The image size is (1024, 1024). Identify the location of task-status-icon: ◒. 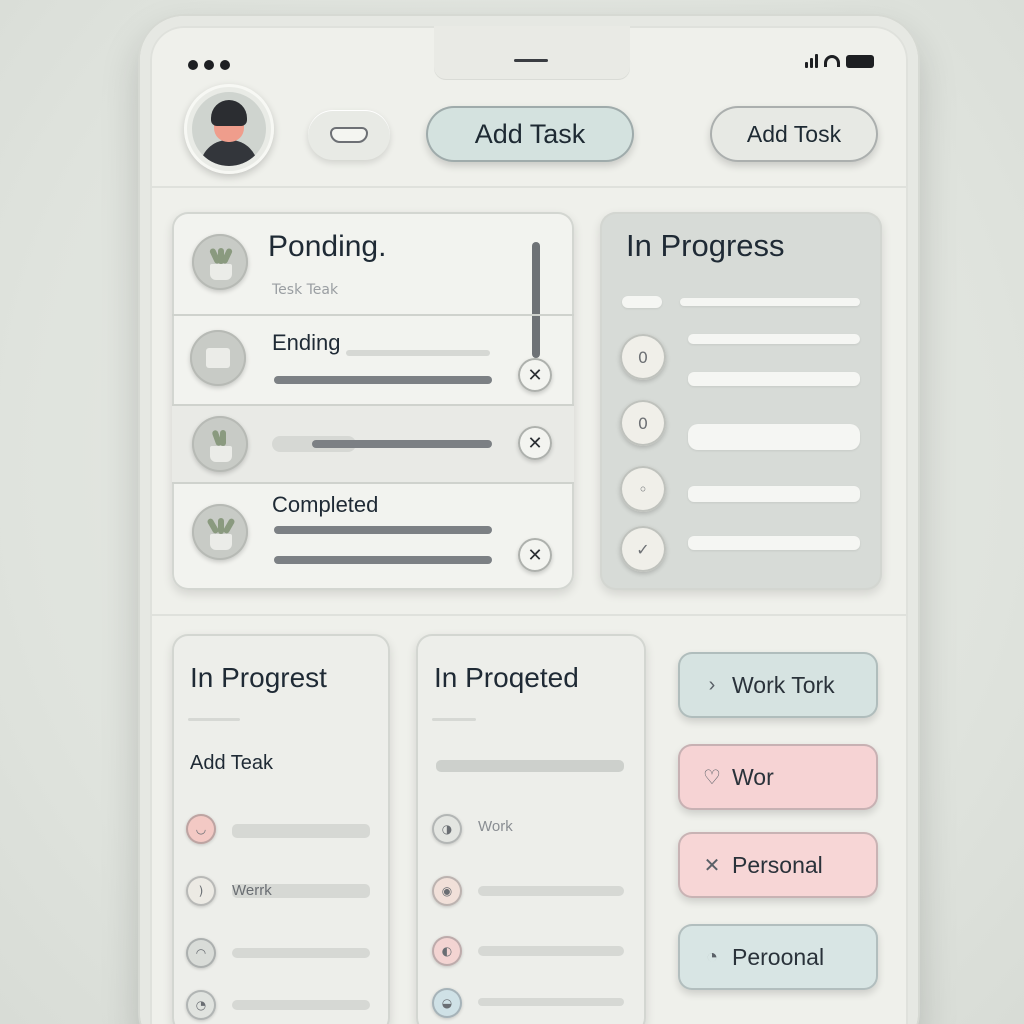
(447, 1003).